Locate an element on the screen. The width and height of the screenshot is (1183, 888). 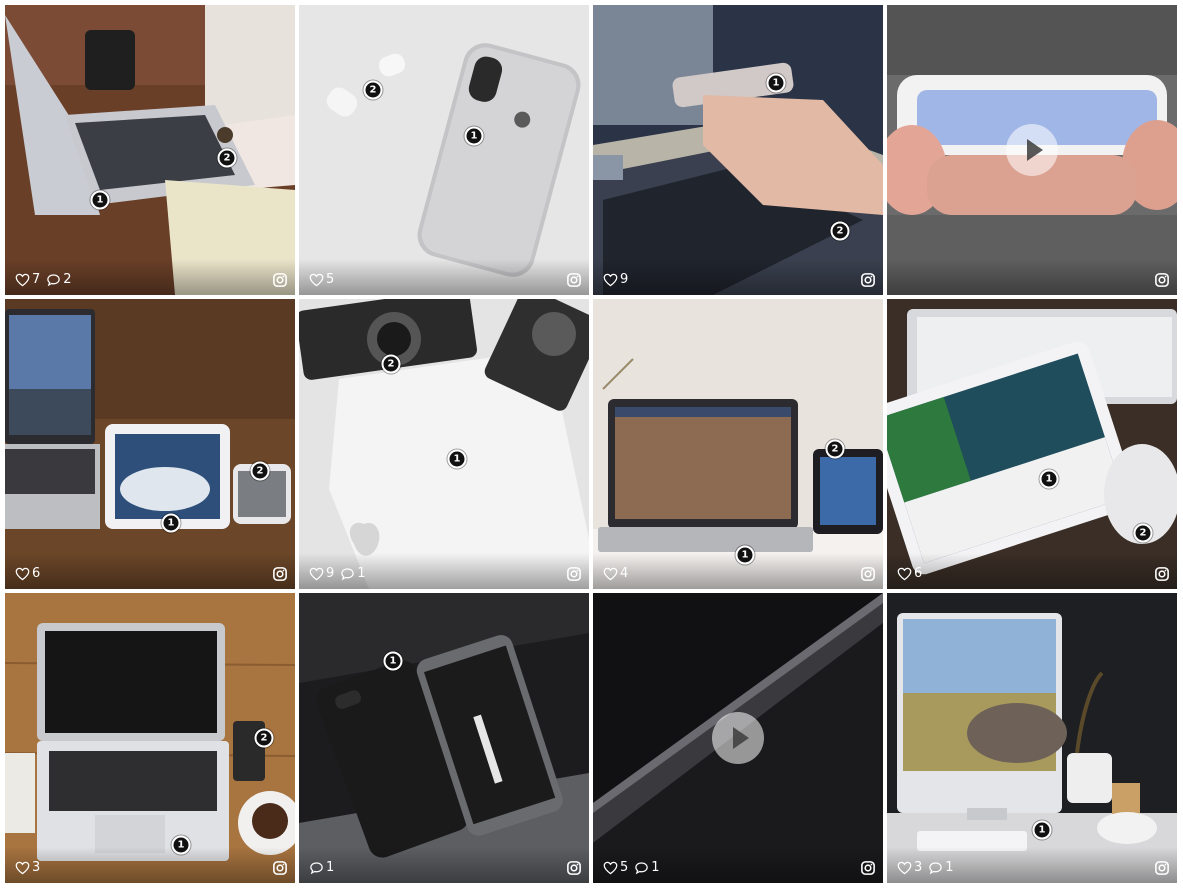
like-count-value: 6 is located at coordinates (918, 573).